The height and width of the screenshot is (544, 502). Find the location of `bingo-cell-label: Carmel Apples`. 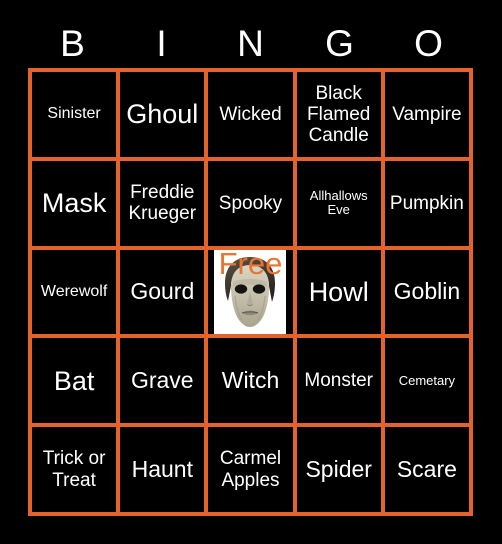

bingo-cell-label: Carmel Apples is located at coordinates (250, 469).